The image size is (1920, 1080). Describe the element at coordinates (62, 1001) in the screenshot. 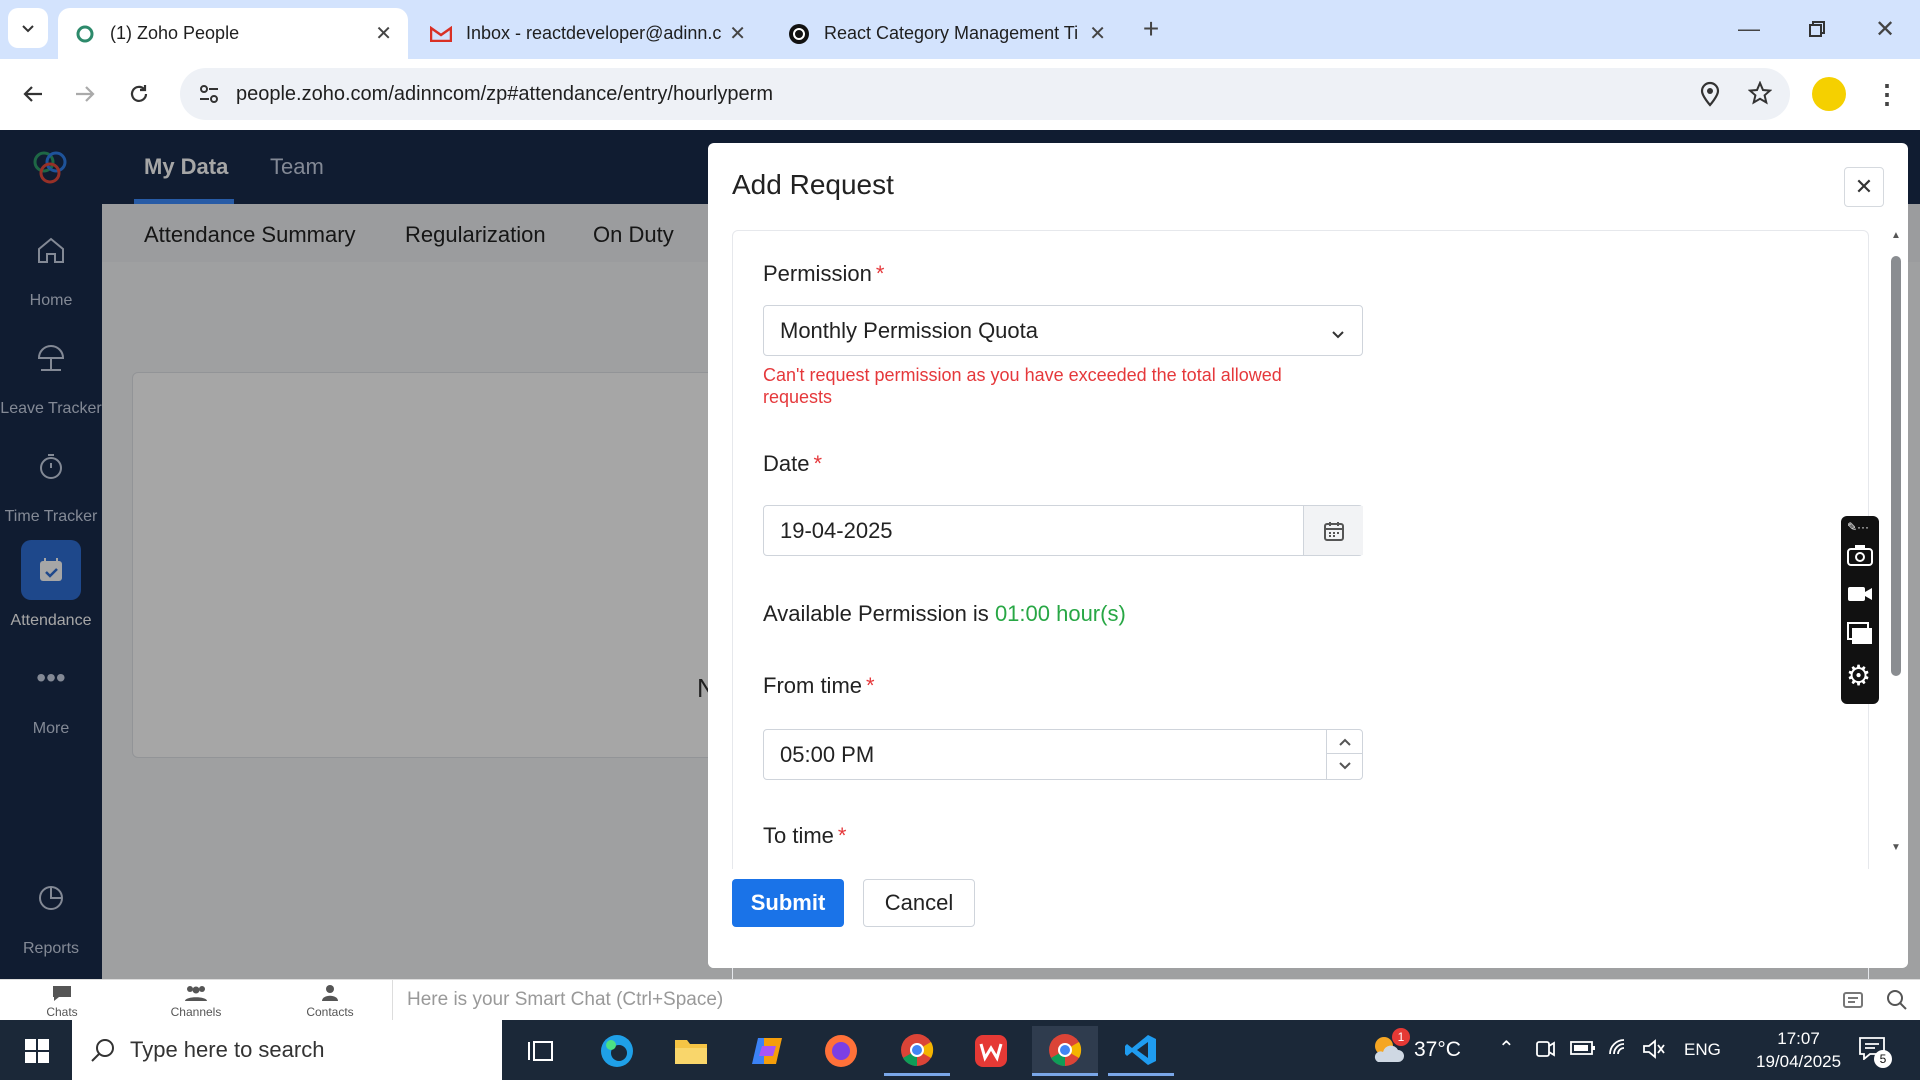

I see `chats-button: Chats` at that location.